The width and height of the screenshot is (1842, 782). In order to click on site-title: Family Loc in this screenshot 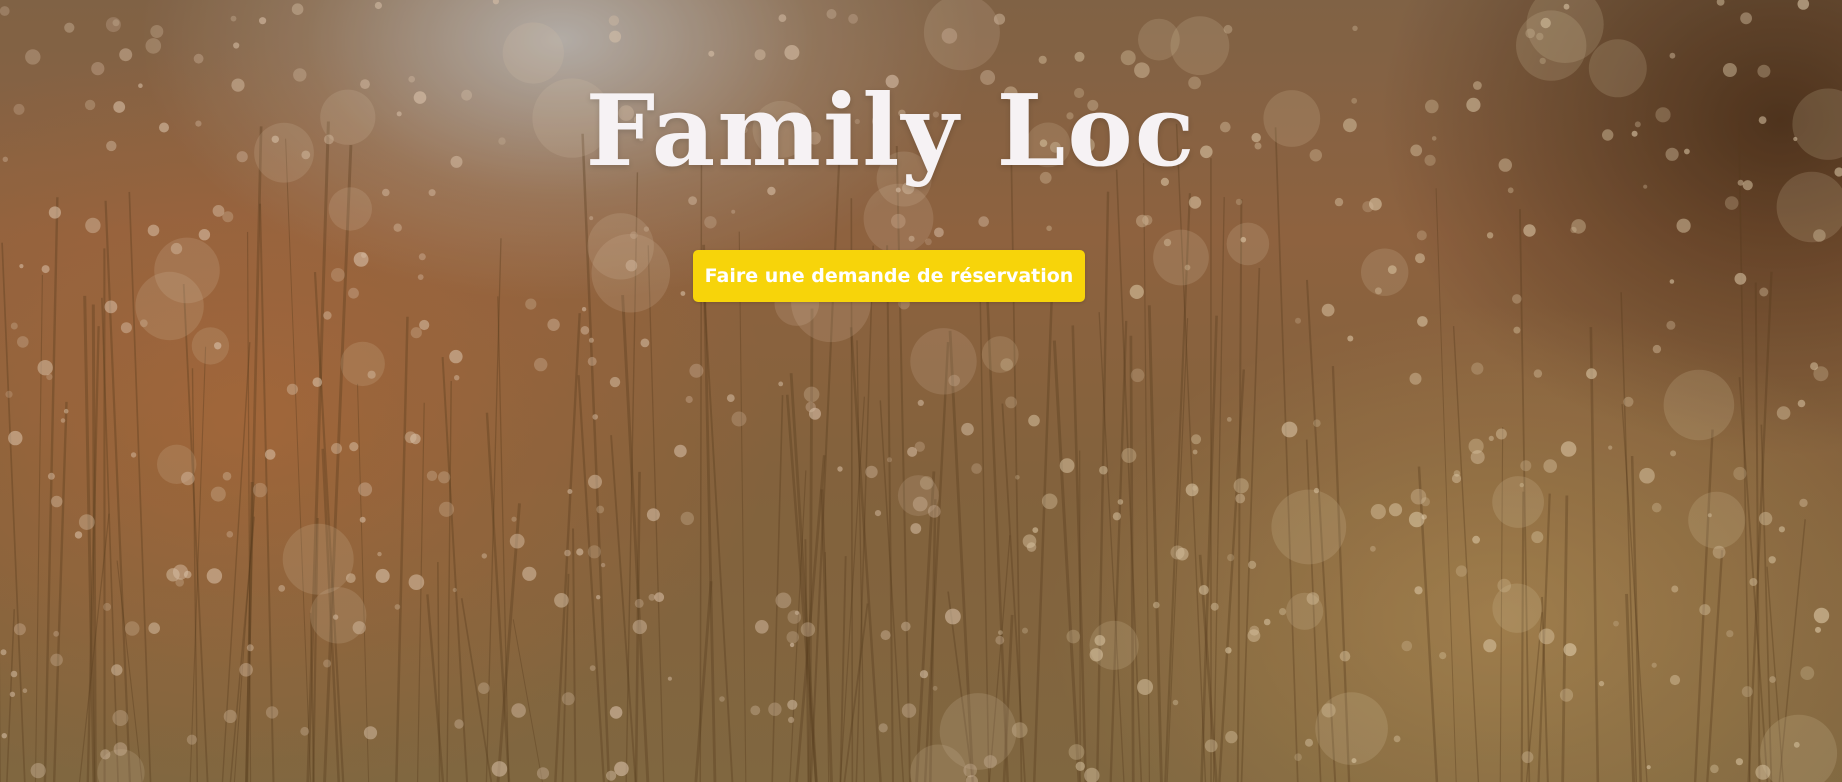, I will do `click(891, 131)`.